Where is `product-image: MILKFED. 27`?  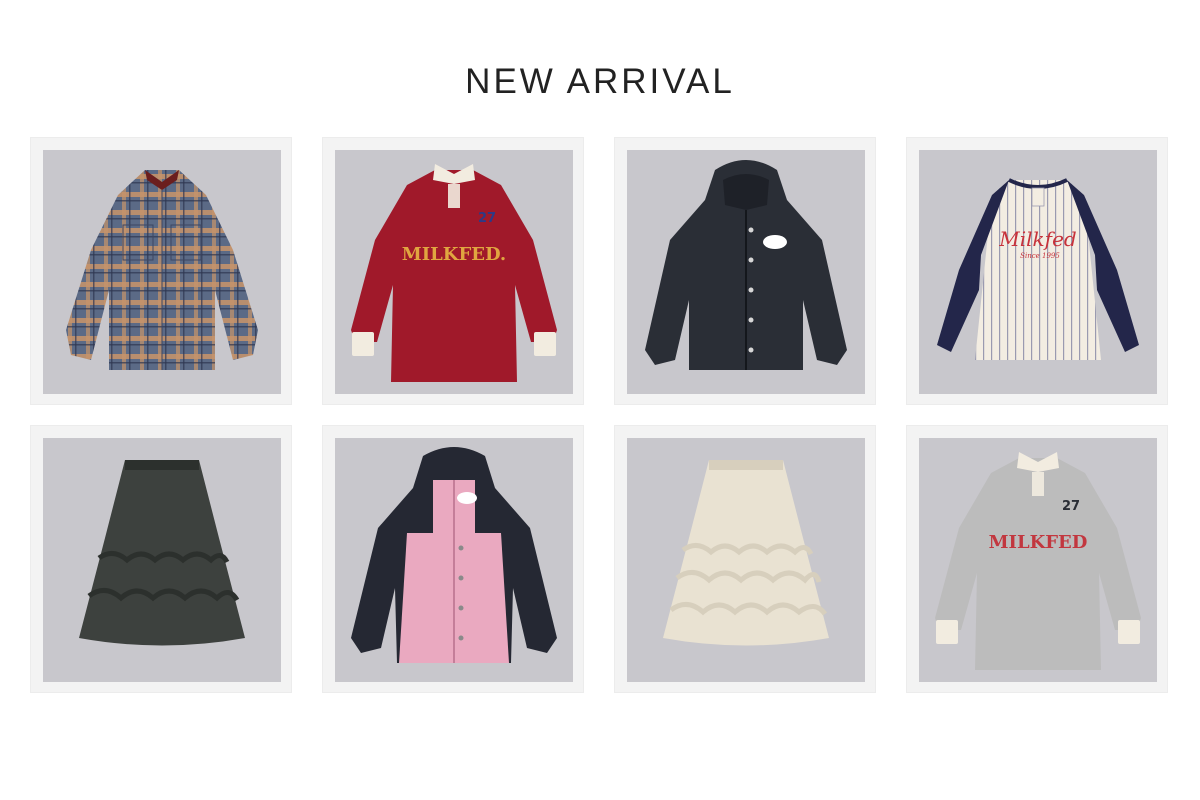 product-image: MILKFED. 27 is located at coordinates (454, 272).